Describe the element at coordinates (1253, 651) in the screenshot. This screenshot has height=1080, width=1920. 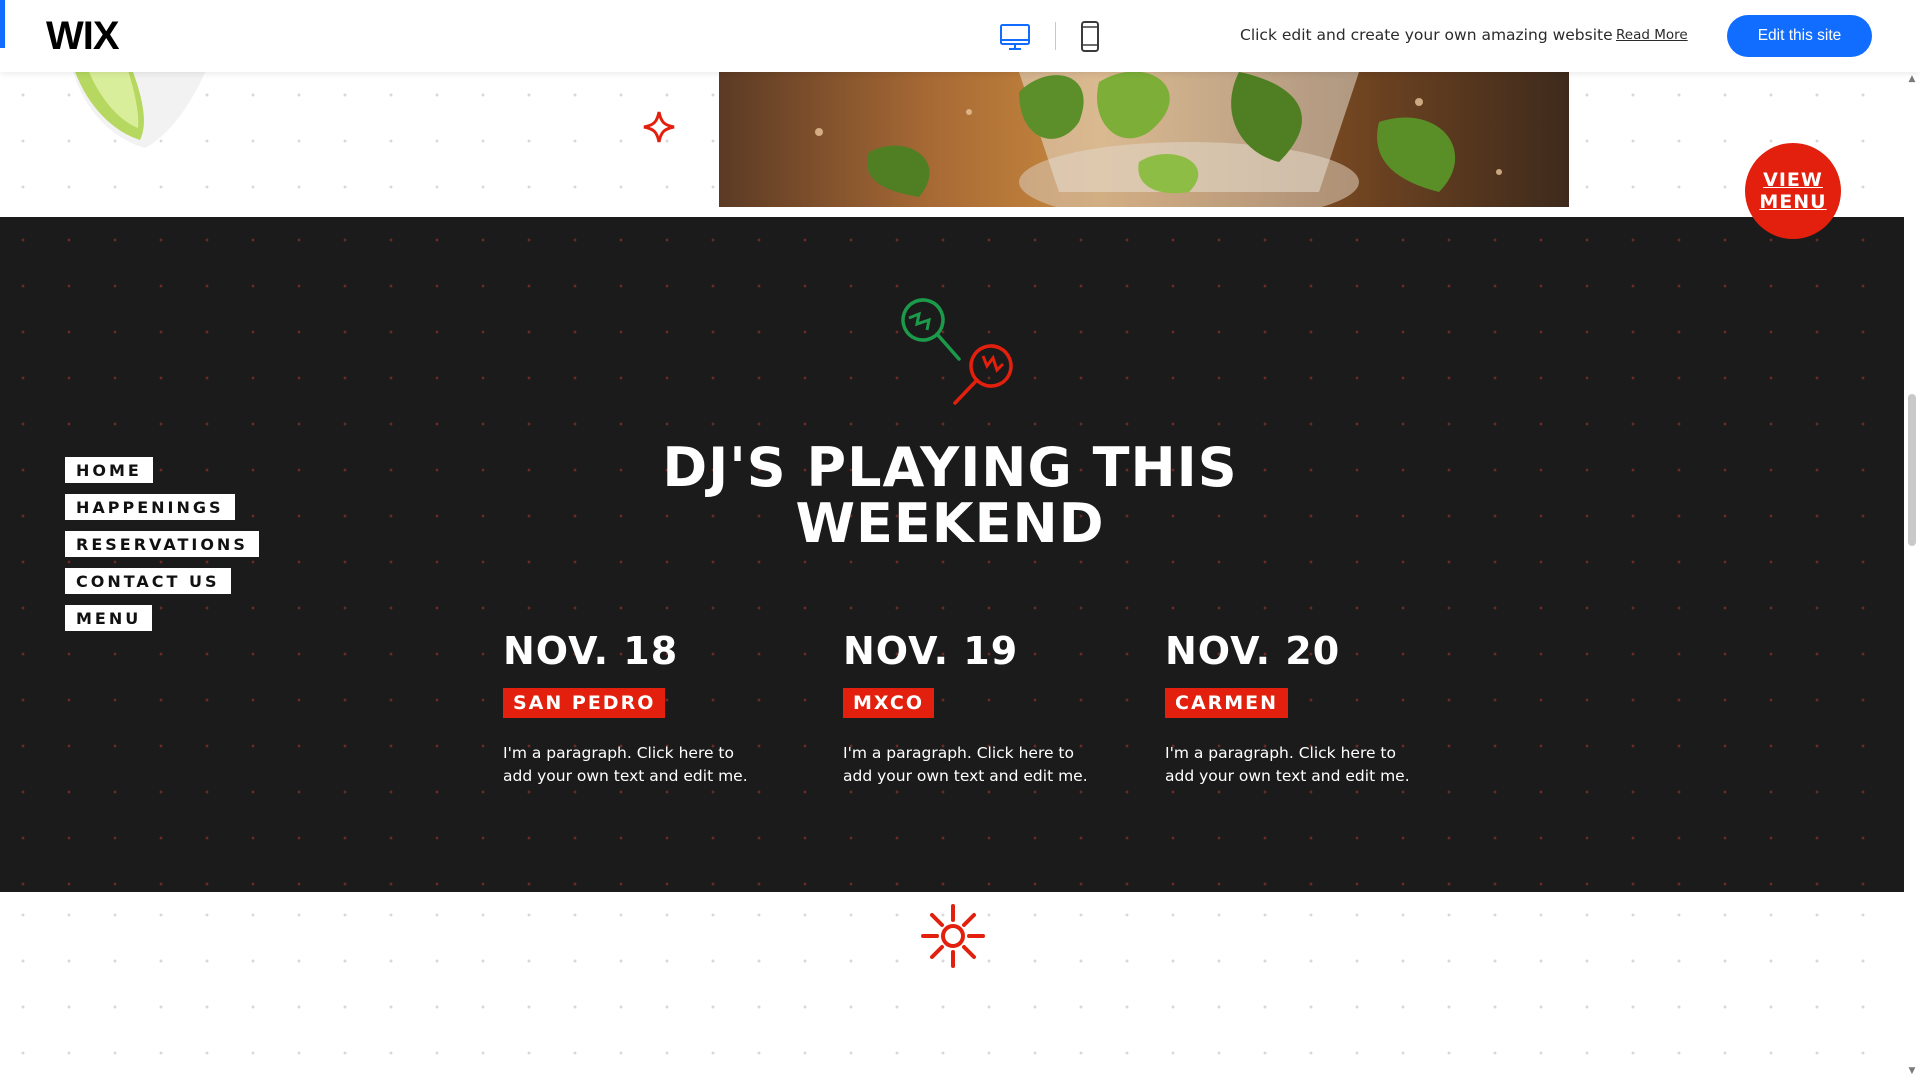
I see `event-date: NOV. 20` at that location.